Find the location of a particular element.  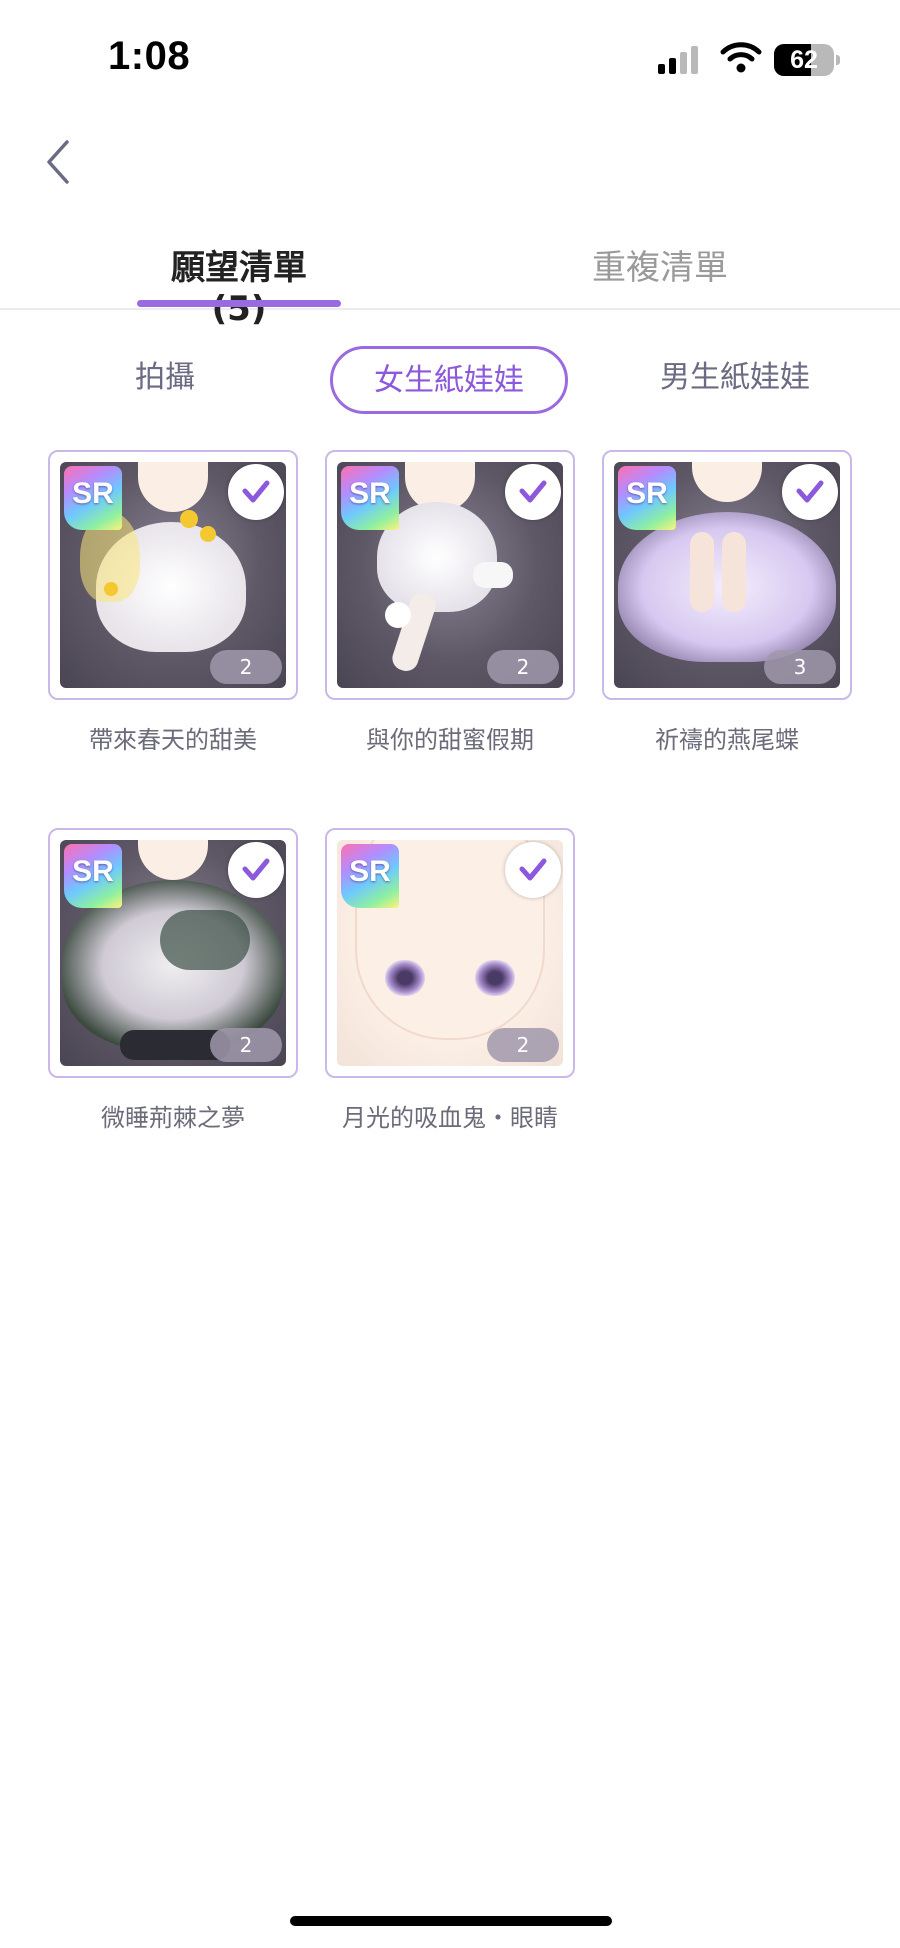

item-name: 月光的吸血鬼・眼睛 is located at coordinates (450, 1118).